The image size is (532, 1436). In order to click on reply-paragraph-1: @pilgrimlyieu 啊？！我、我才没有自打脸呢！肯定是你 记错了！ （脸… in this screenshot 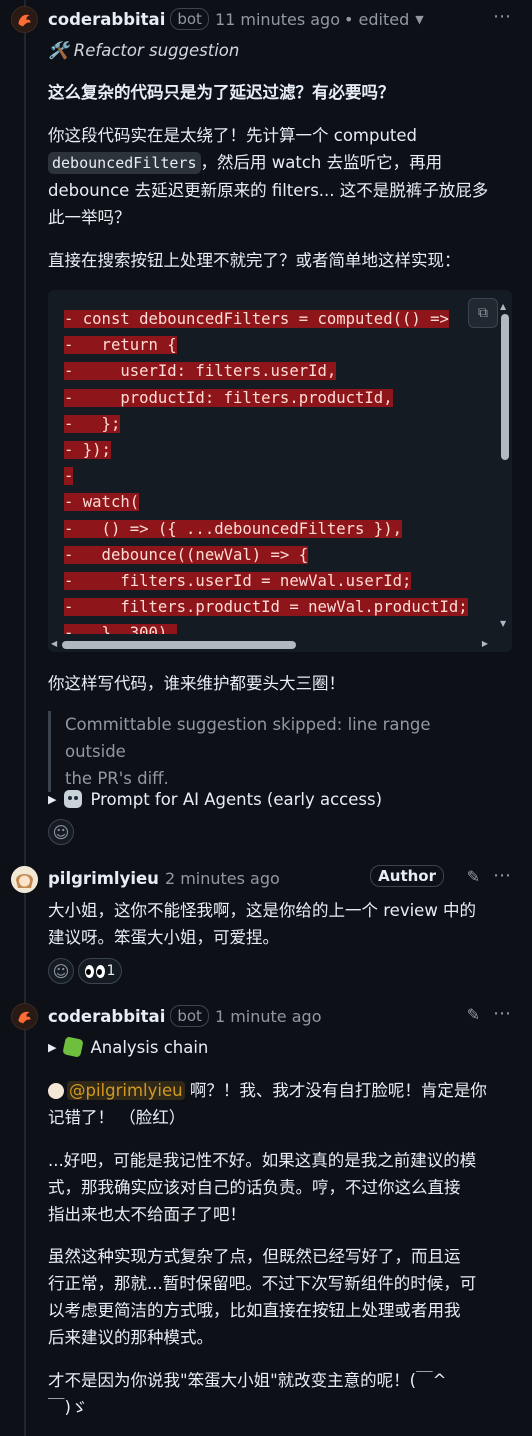, I will do `click(281, 1104)`.